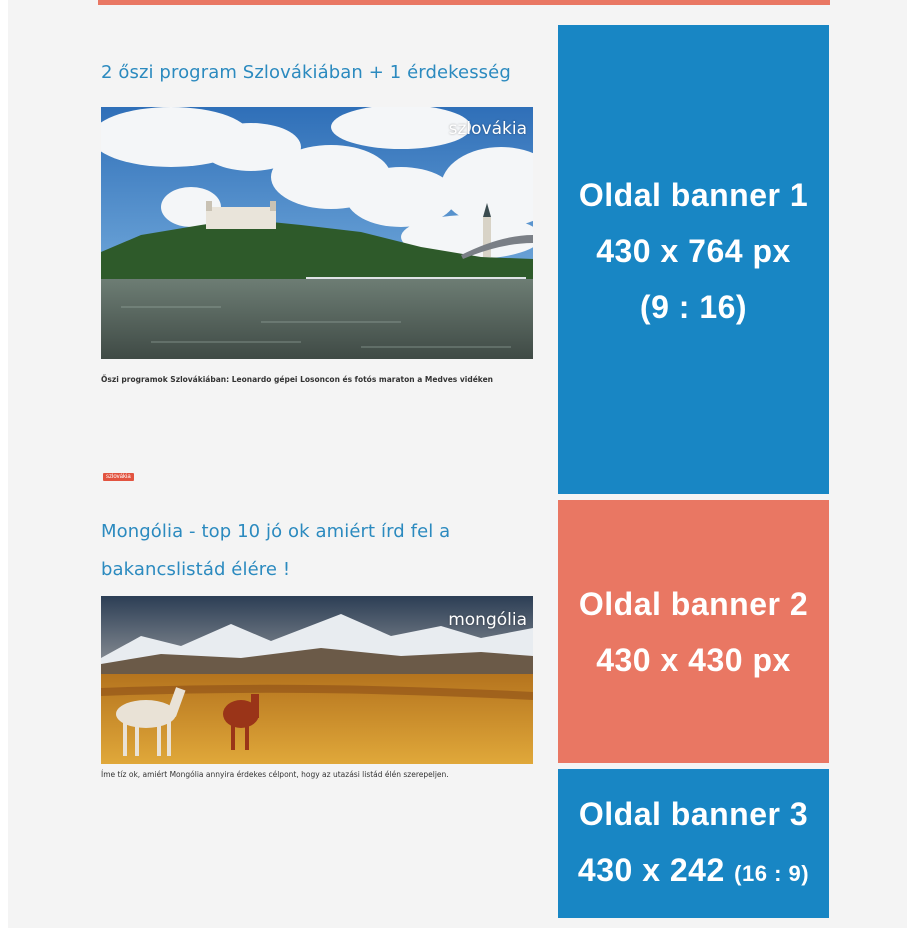  I want to click on side-banner-2: Oldal banner 2 430 x 430 px, so click(693, 631).